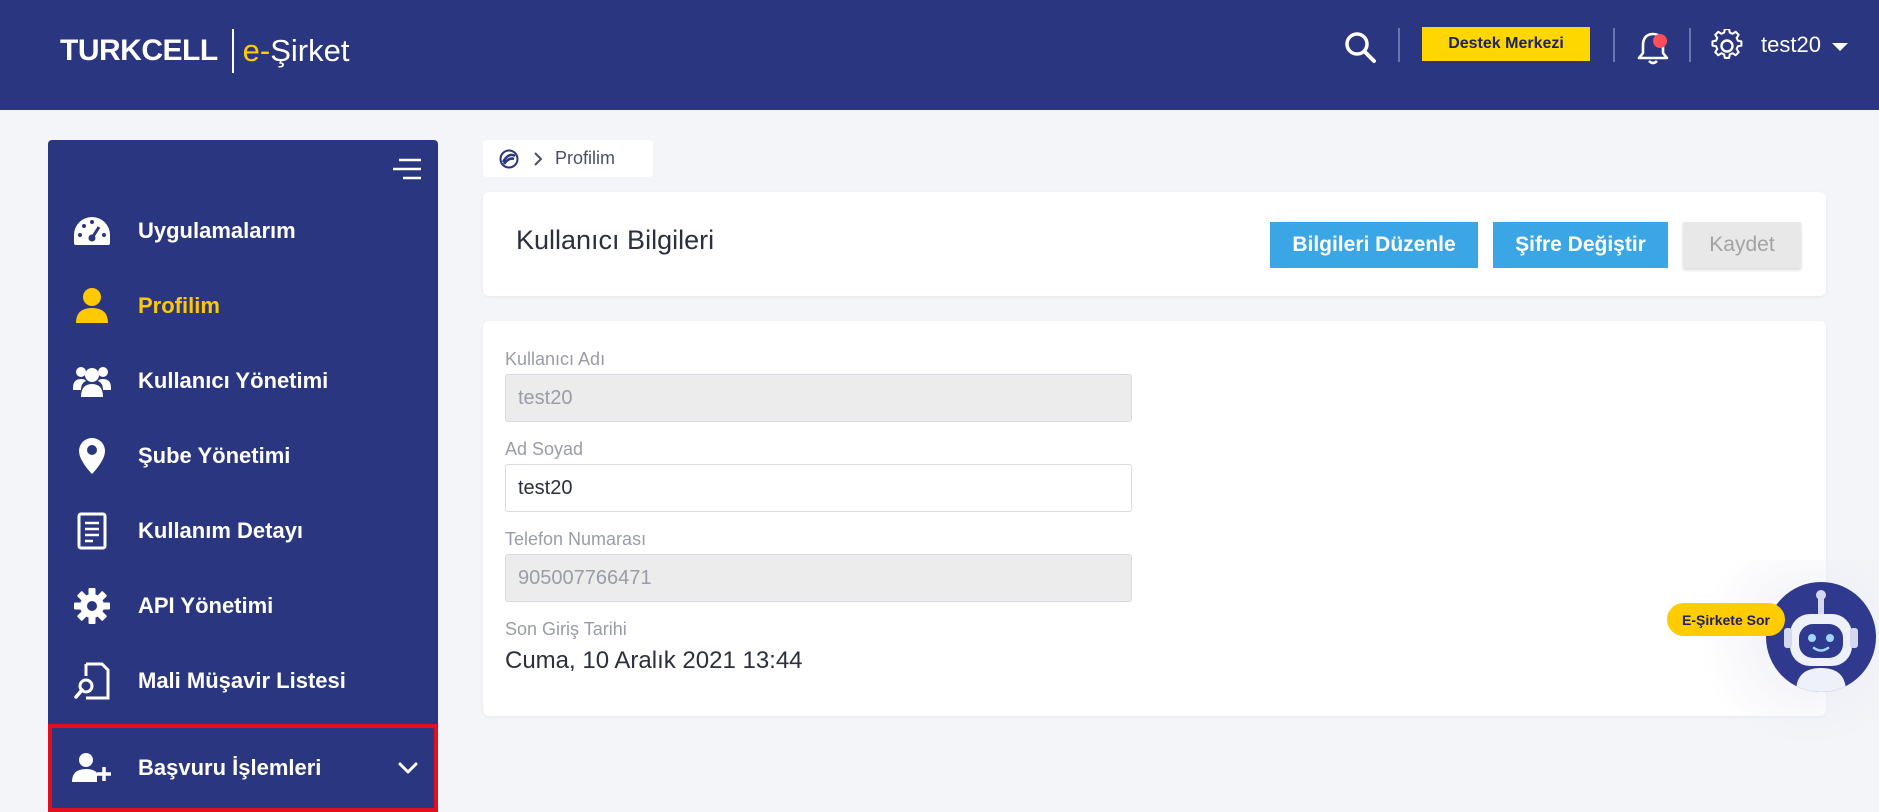 This screenshot has height=812, width=1879. What do you see at coordinates (1726, 619) in the screenshot?
I see `ask-e-sirket-label: E-Şirkete Sor` at bounding box center [1726, 619].